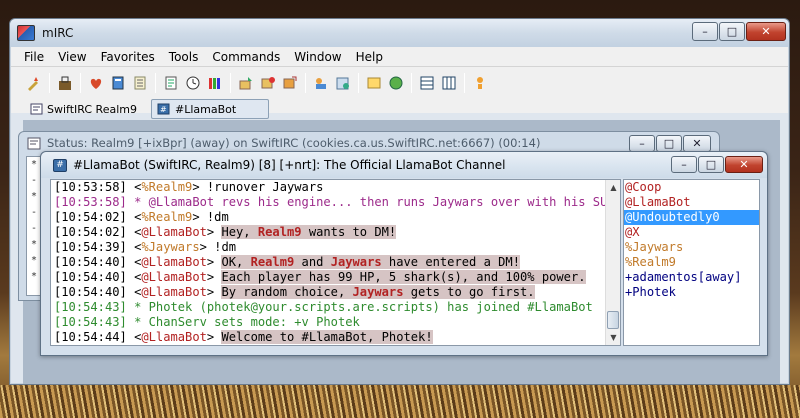 Image resolution: width=800 pixels, height=418 pixels. What do you see at coordinates (246, 83) in the screenshot?
I see `dcc-send-icon` at bounding box center [246, 83].